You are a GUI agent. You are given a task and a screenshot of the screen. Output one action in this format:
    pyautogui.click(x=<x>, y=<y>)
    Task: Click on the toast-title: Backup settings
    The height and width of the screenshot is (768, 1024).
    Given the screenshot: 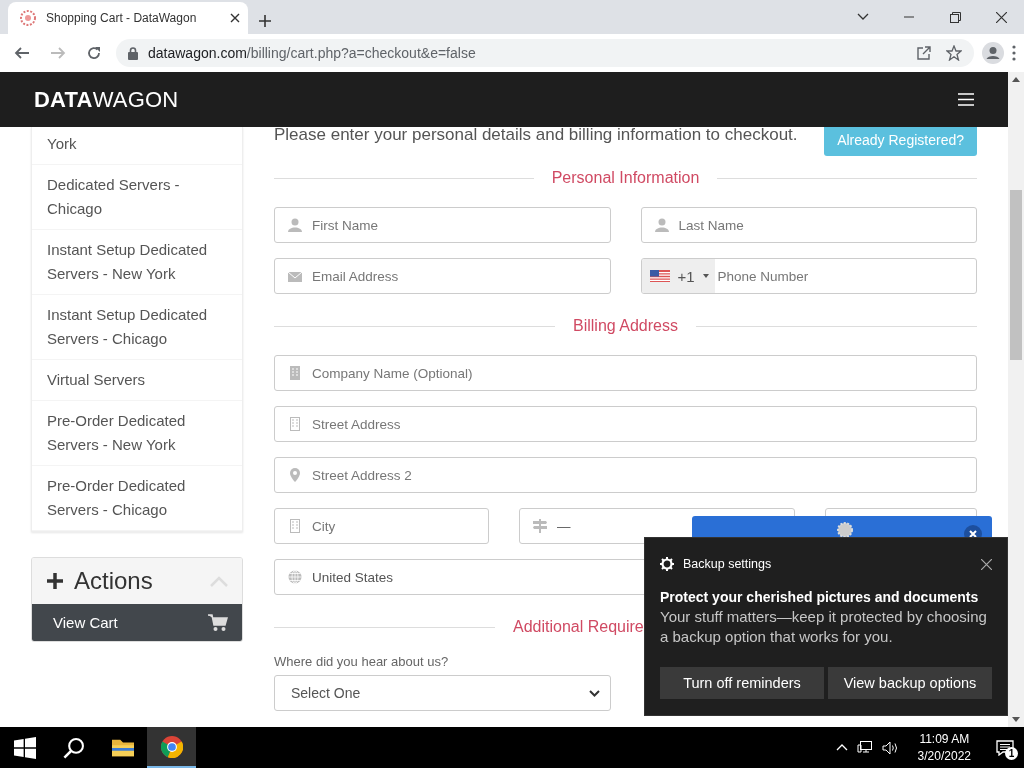 What is the action you would take?
    pyautogui.click(x=728, y=564)
    